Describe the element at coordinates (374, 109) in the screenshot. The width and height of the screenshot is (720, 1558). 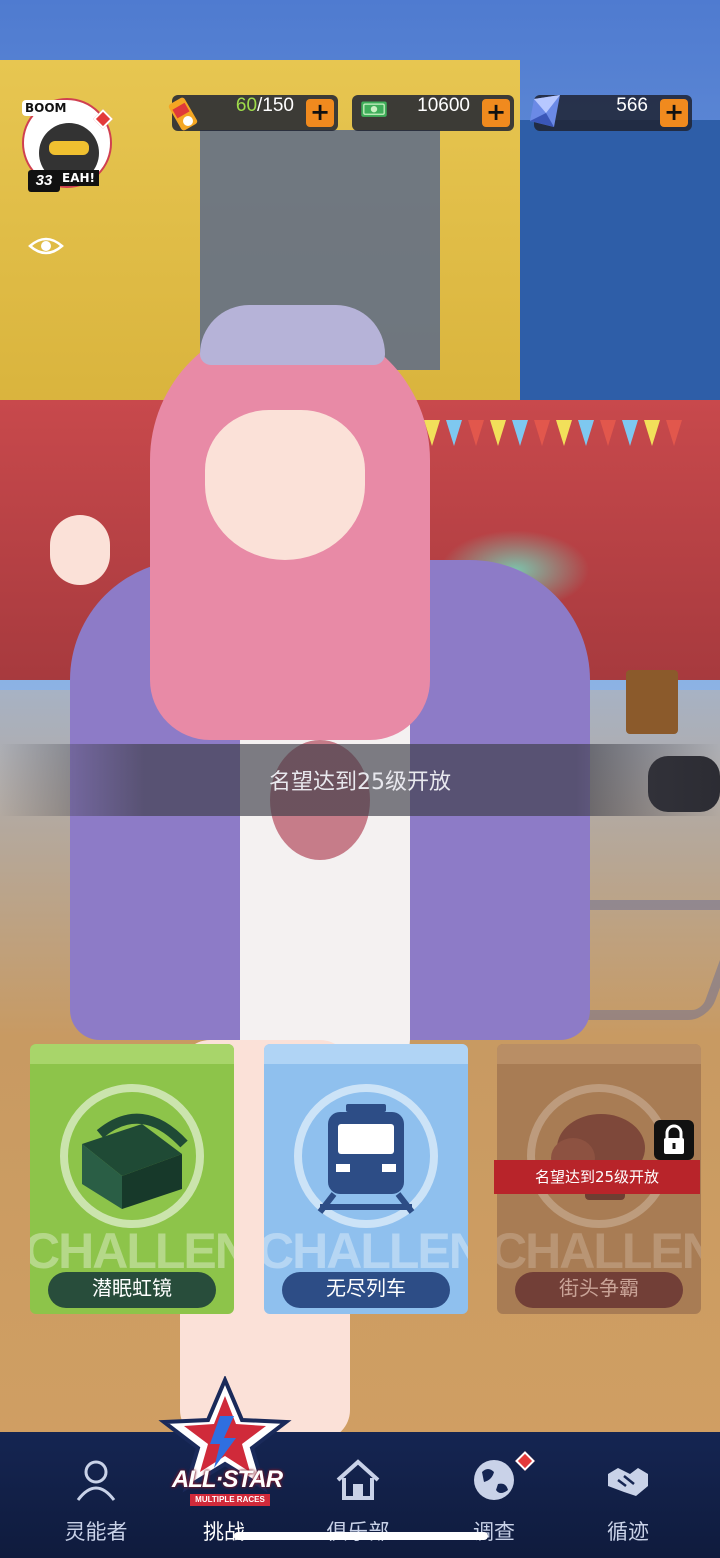
I see `cash-icon` at that location.